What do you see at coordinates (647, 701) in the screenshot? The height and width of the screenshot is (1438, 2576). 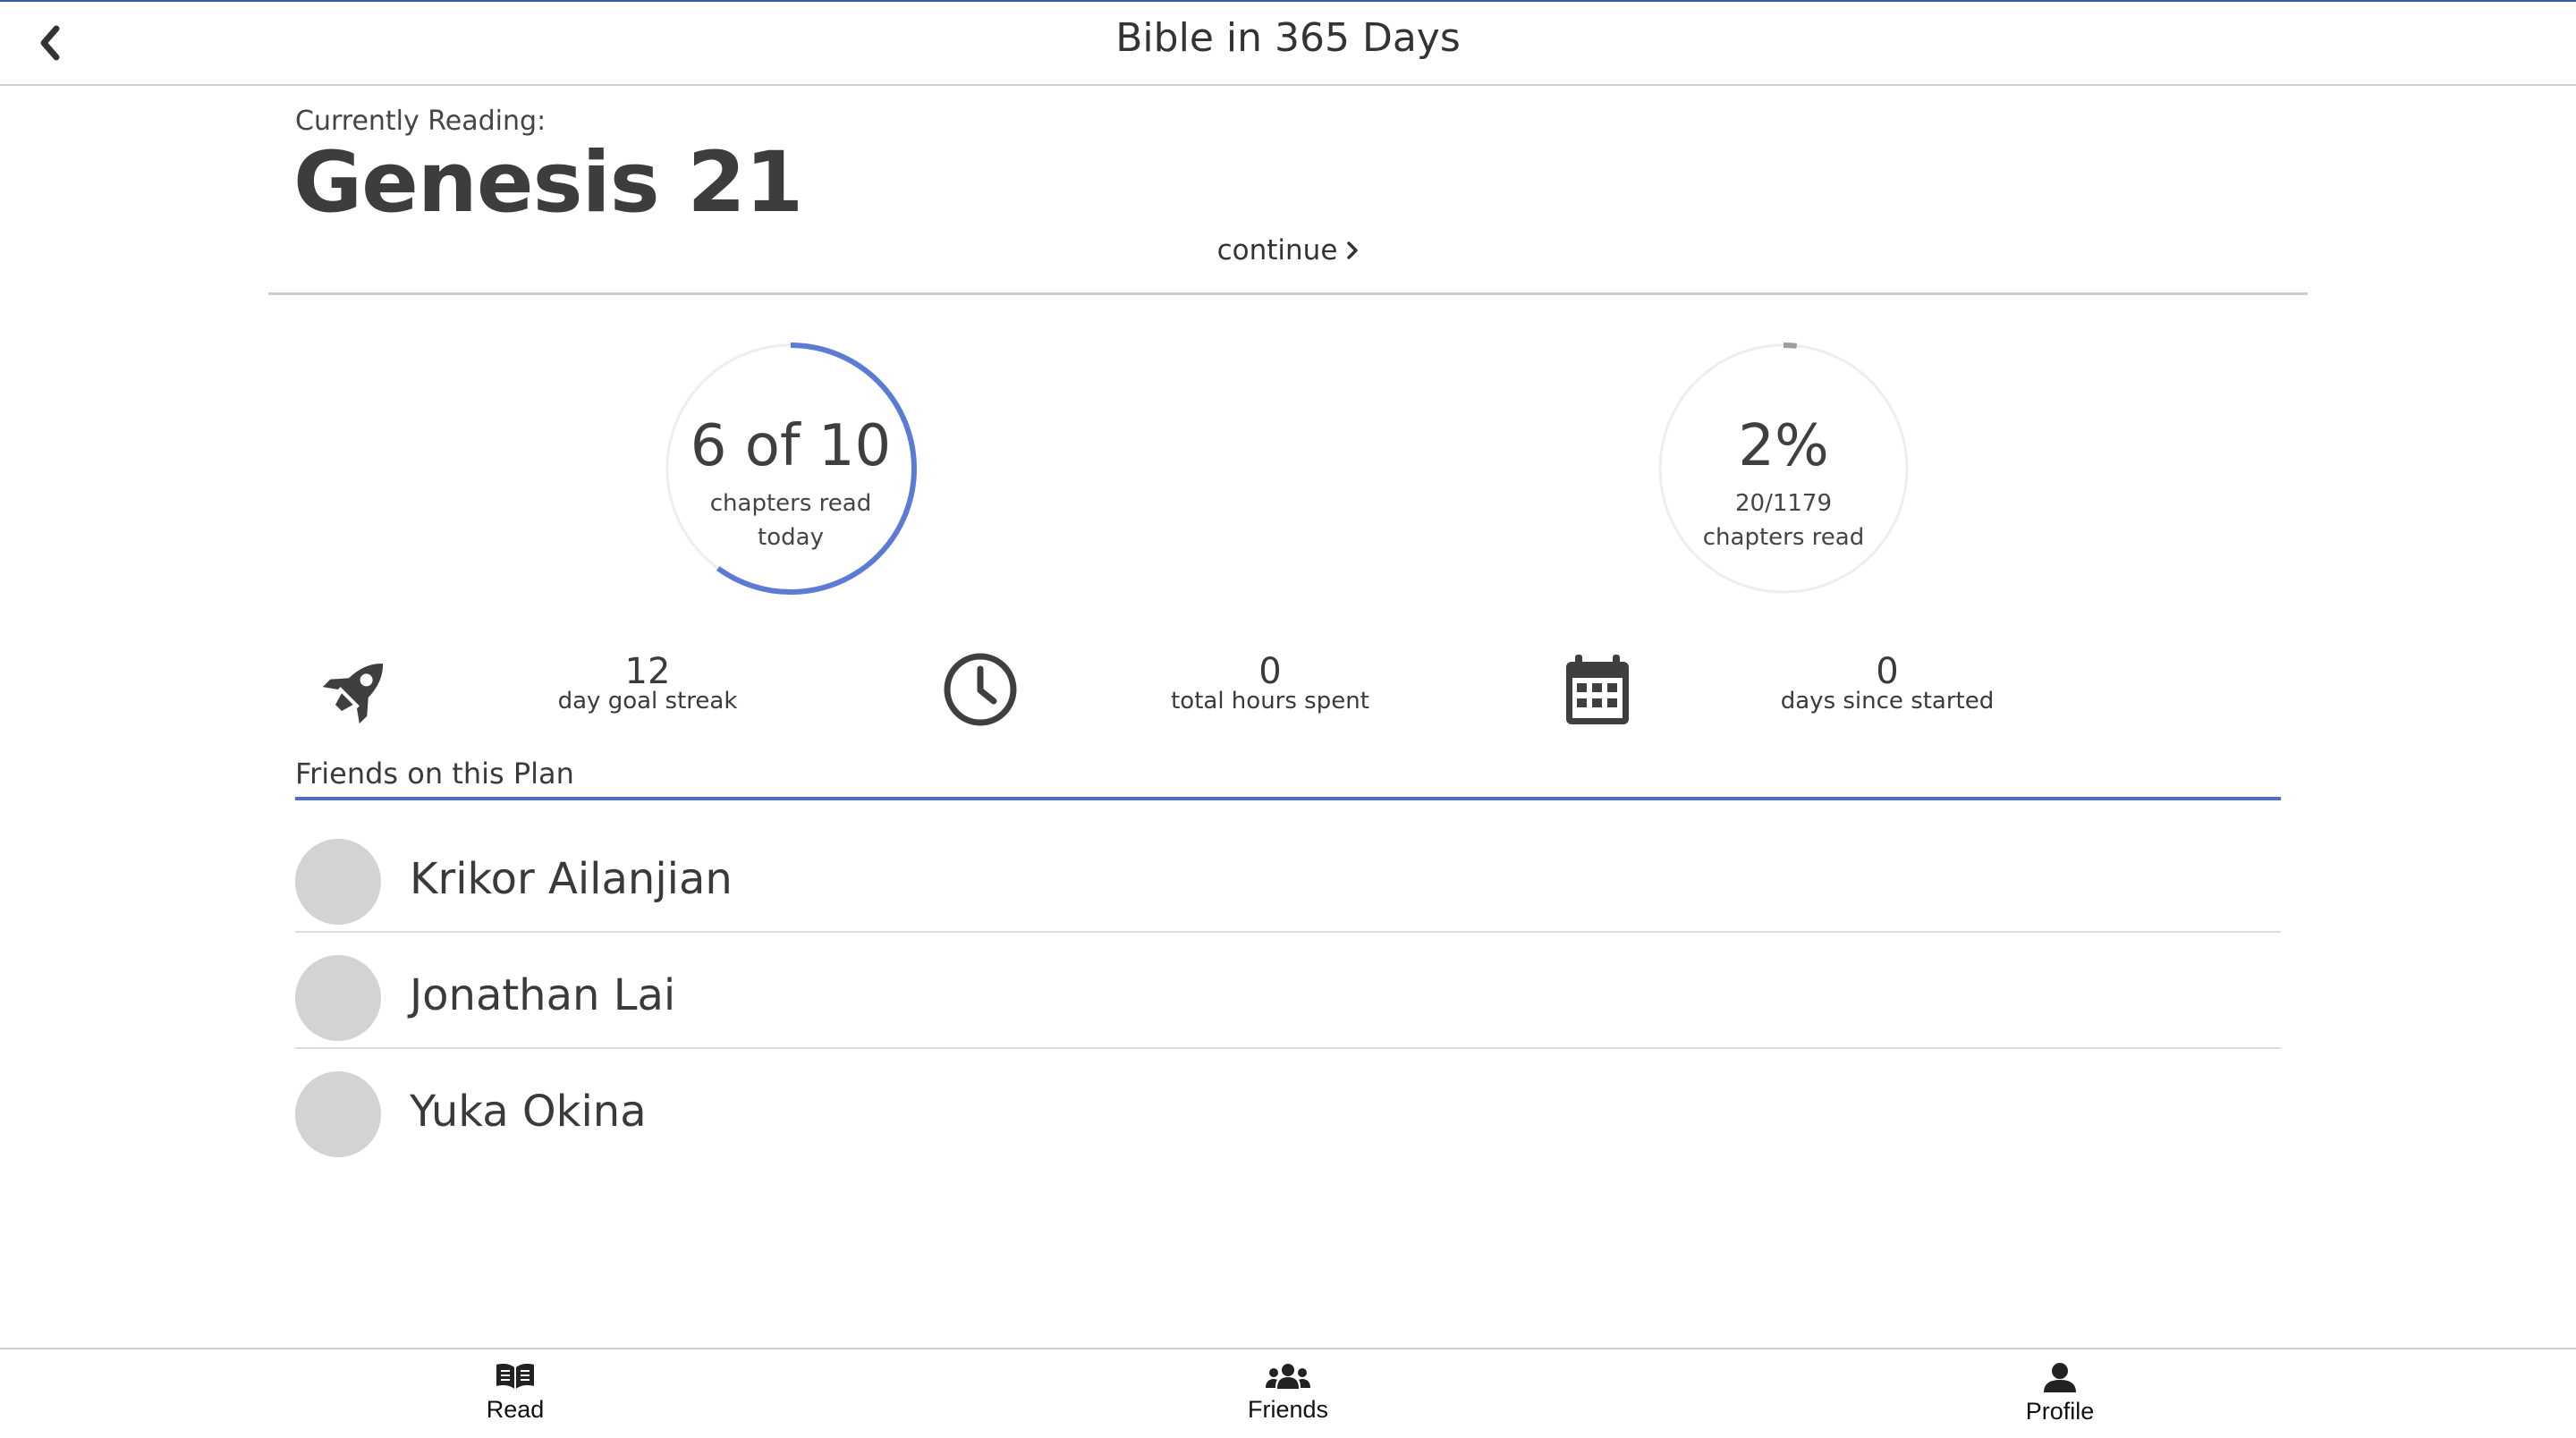 I see `streak-label: day goal streak` at bounding box center [647, 701].